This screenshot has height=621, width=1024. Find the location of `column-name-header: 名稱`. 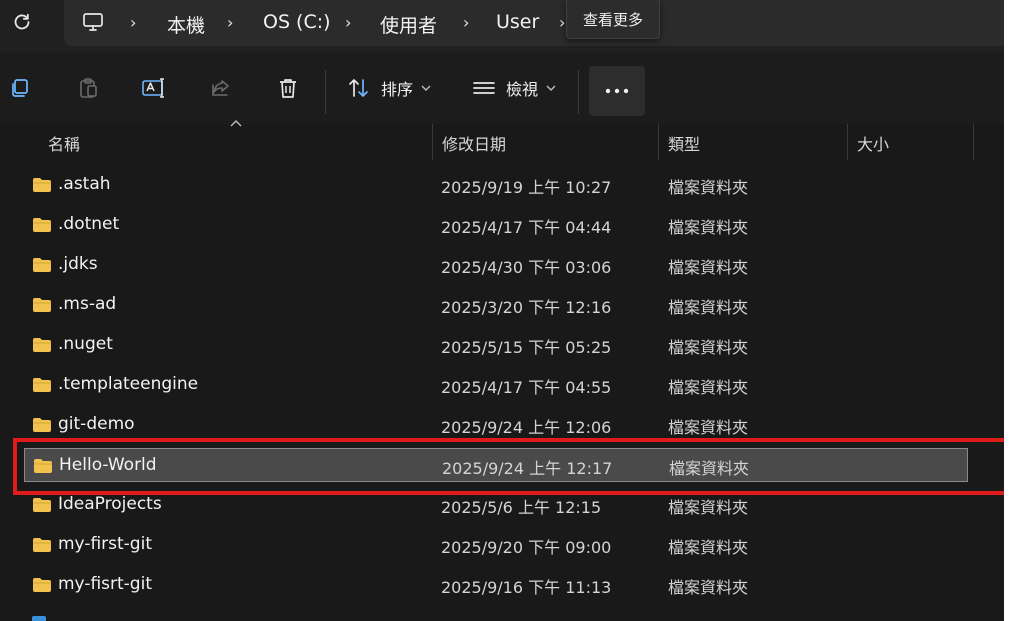

column-name-header: 名稱 is located at coordinates (64, 143).